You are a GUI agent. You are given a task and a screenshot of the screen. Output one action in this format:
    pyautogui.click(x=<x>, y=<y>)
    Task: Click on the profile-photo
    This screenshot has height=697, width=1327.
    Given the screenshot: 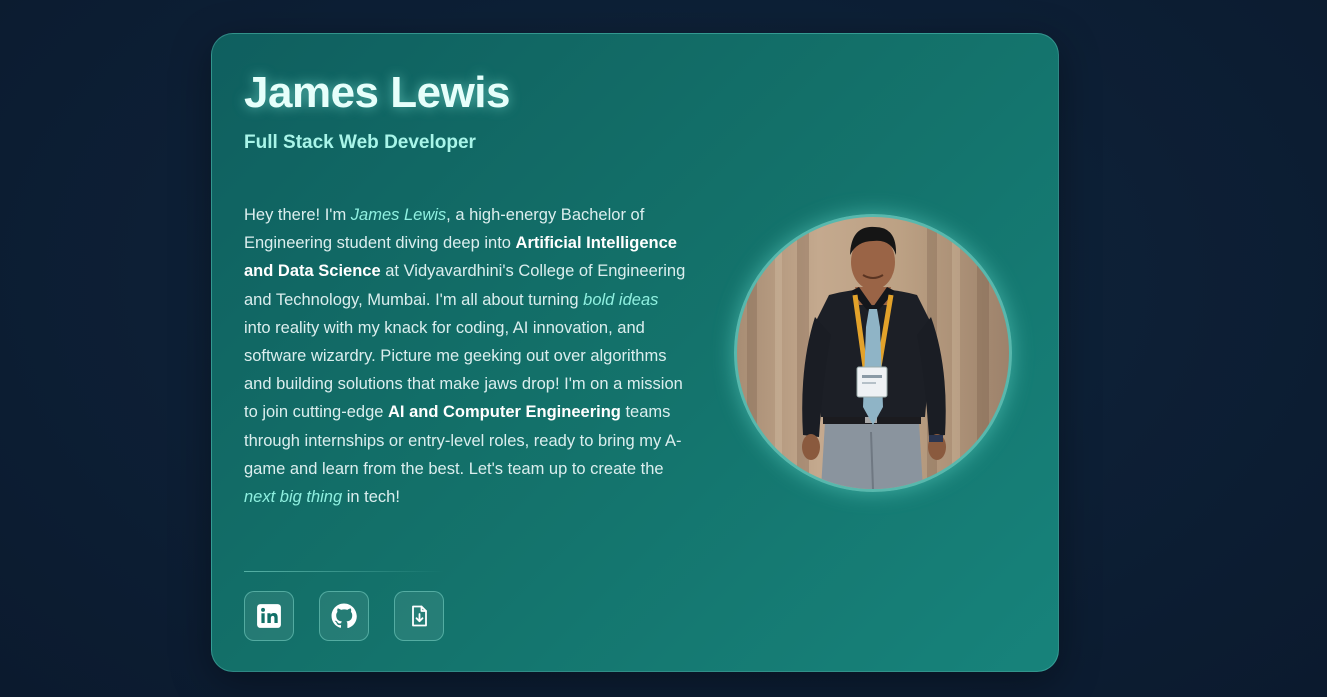 What is the action you would take?
    pyautogui.click(x=873, y=353)
    